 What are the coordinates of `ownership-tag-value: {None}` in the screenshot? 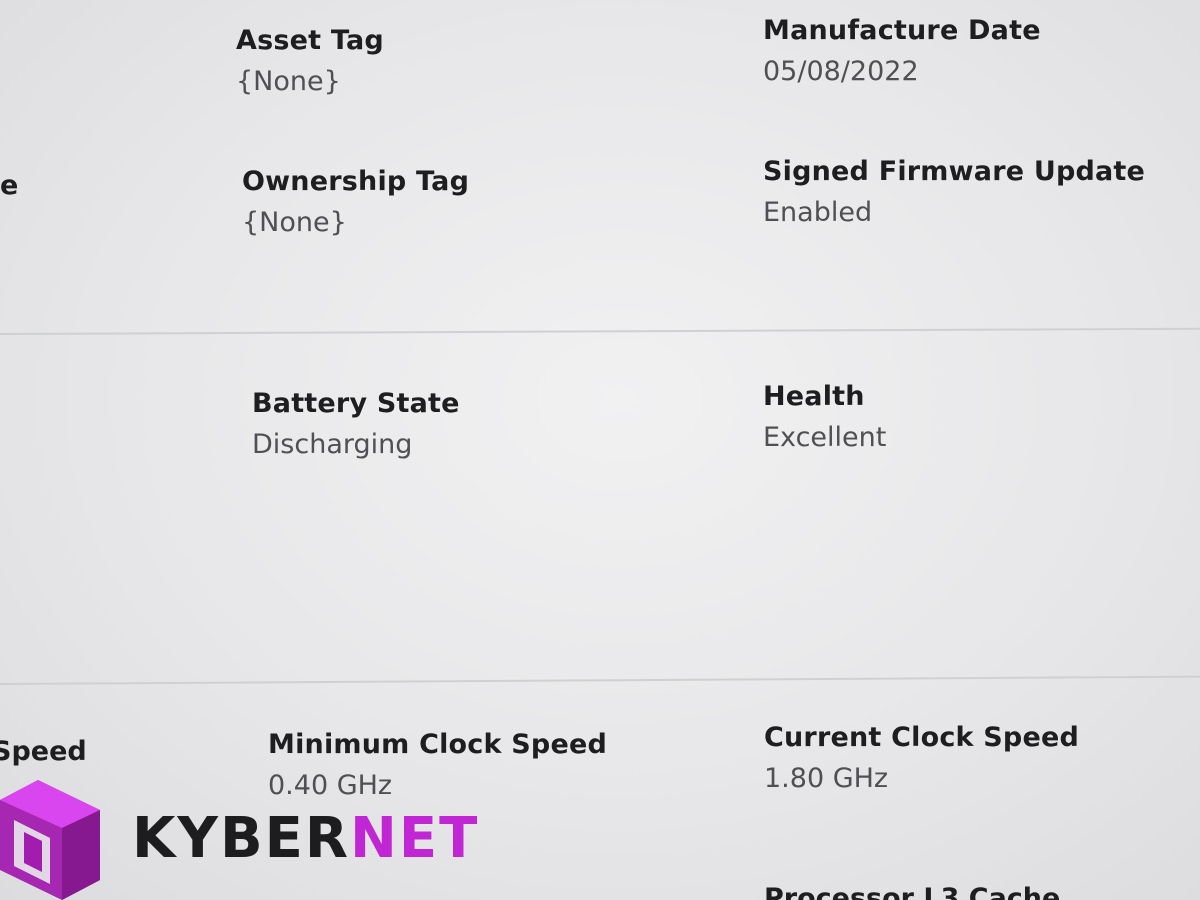 It's located at (294, 222).